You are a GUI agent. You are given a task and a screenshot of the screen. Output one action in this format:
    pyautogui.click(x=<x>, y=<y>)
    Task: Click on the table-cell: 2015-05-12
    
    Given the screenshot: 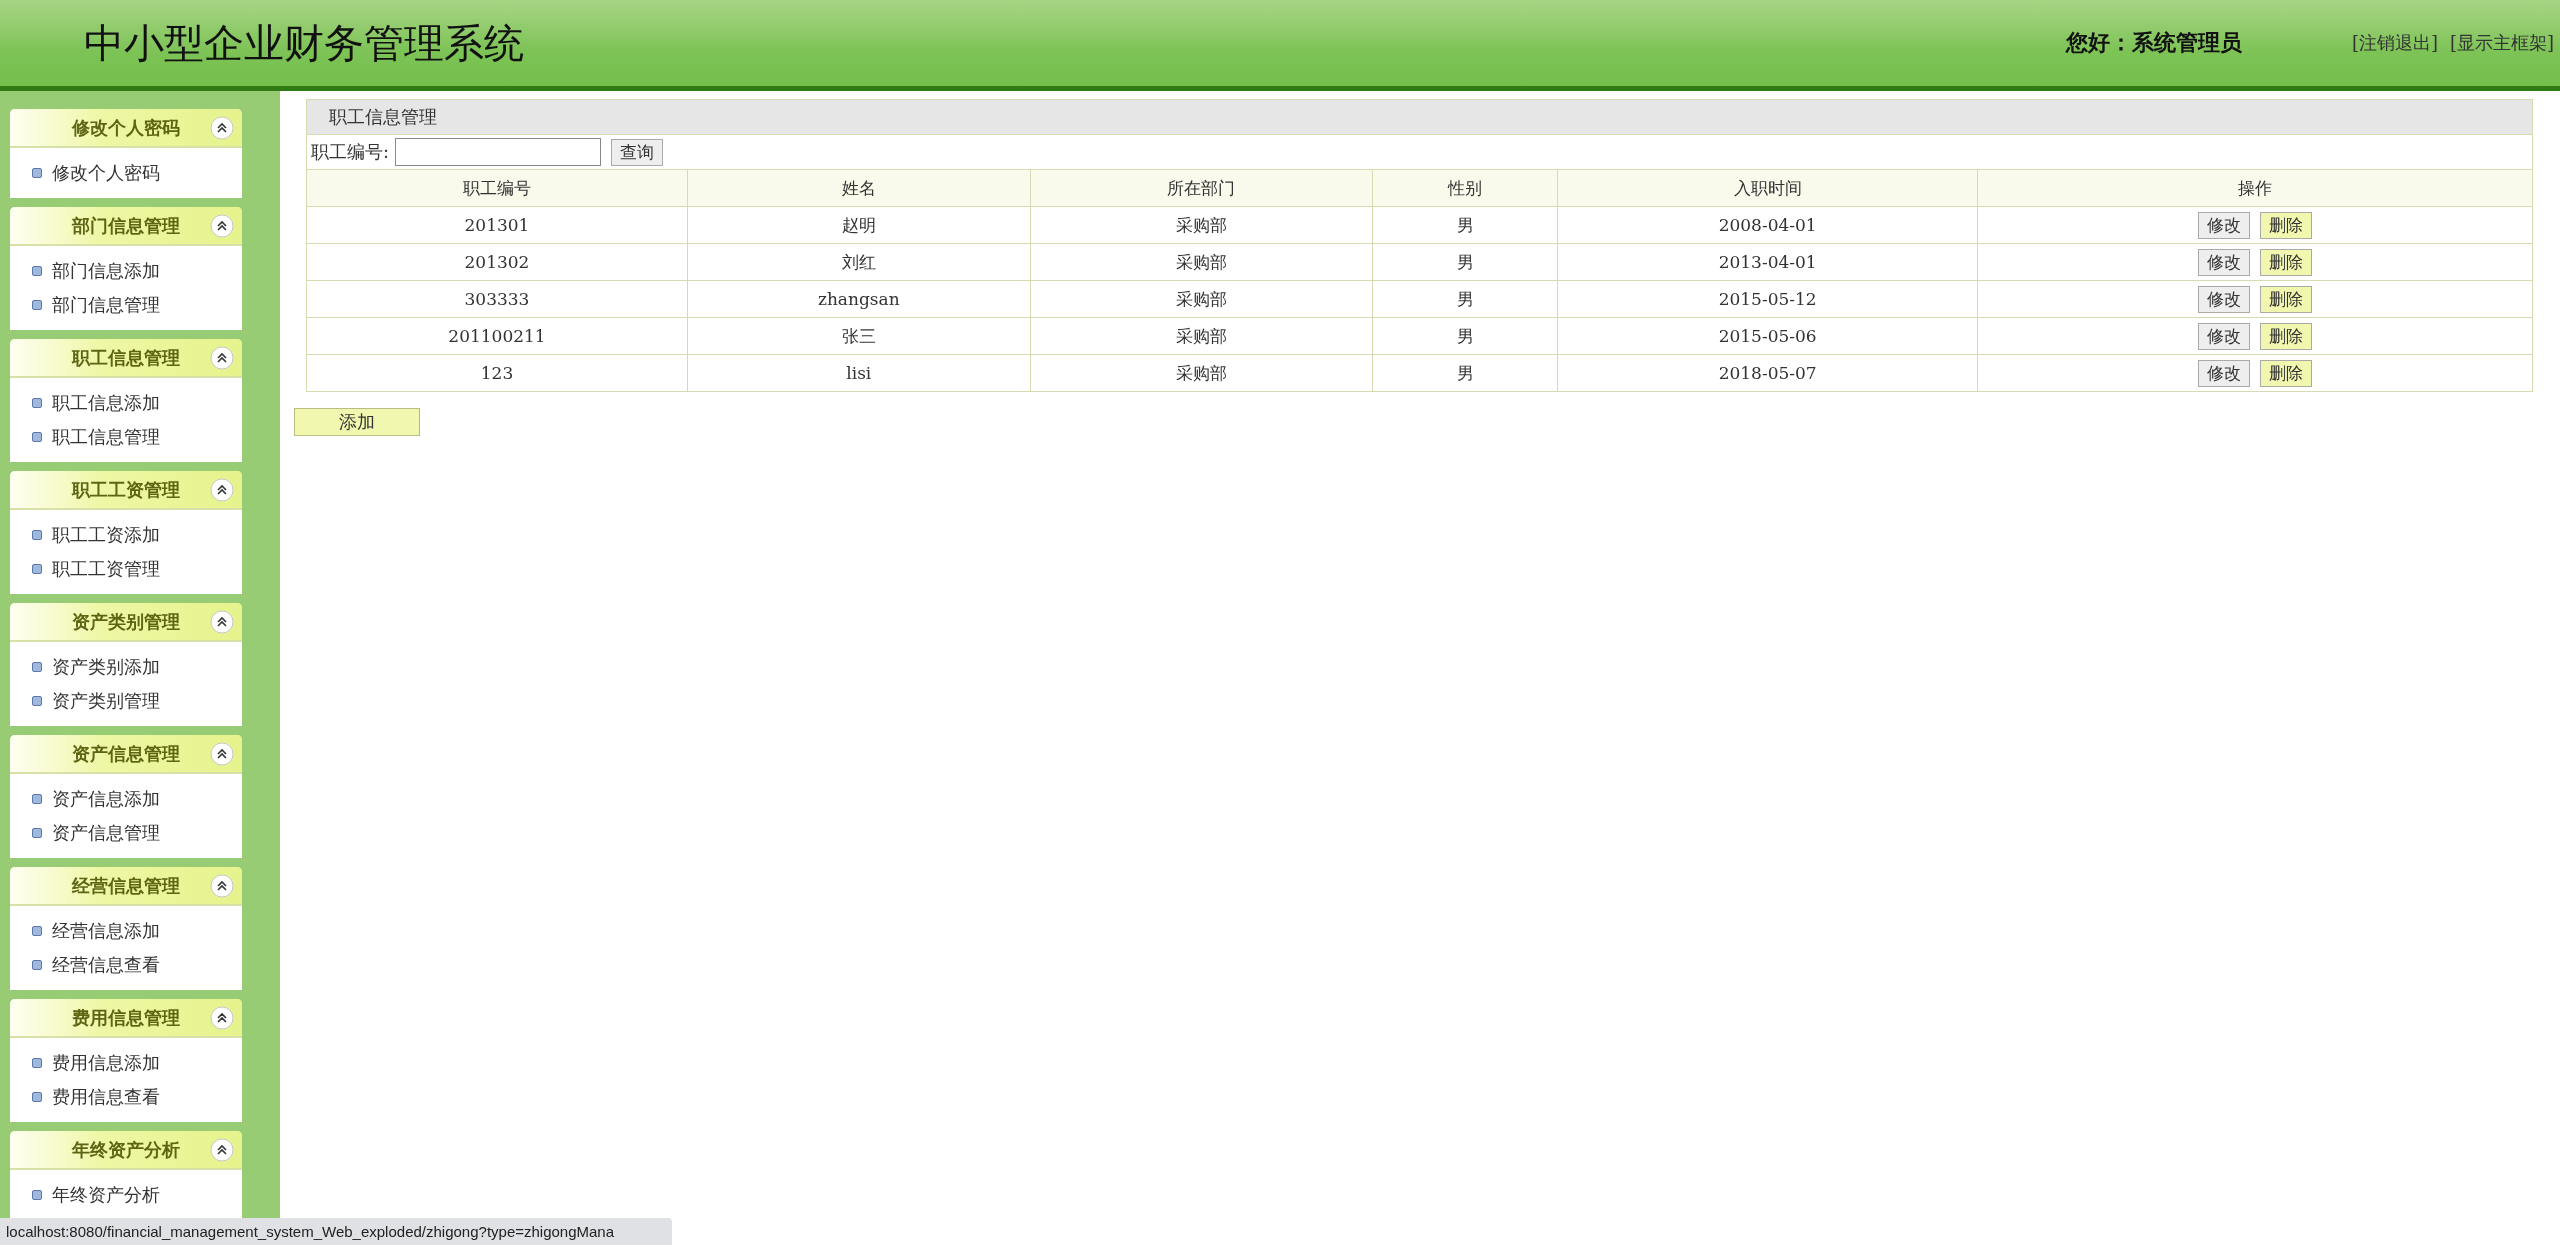 What is the action you would take?
    pyautogui.click(x=1767, y=299)
    